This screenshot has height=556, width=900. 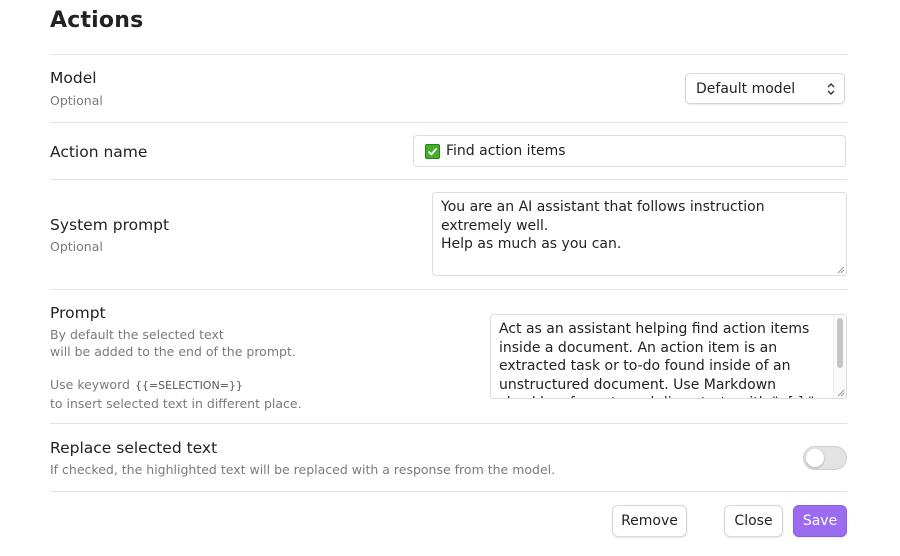 I want to click on action-name-value: Find action items, so click(x=506, y=151).